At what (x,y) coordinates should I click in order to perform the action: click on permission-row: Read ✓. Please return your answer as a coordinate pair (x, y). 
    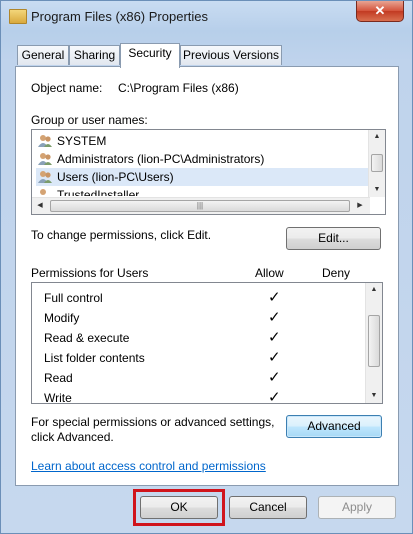
    Looking at the image, I should click on (204, 378).